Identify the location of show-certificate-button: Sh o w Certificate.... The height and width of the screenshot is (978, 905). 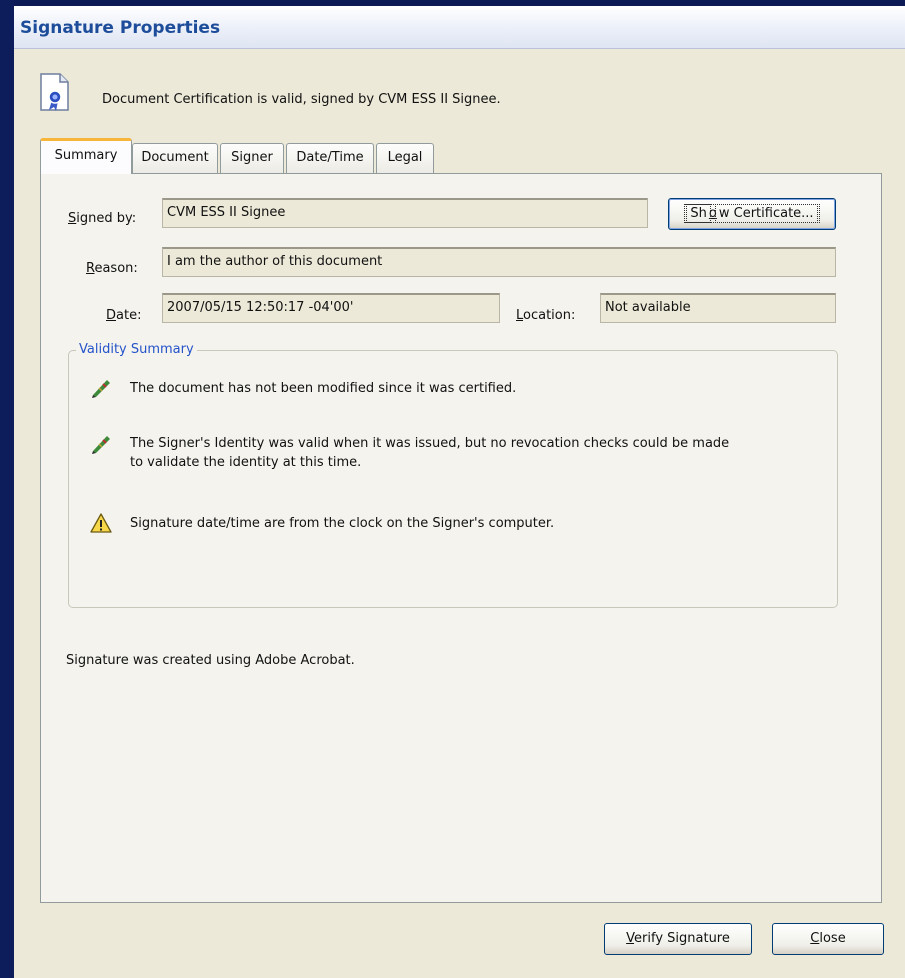
(752, 214).